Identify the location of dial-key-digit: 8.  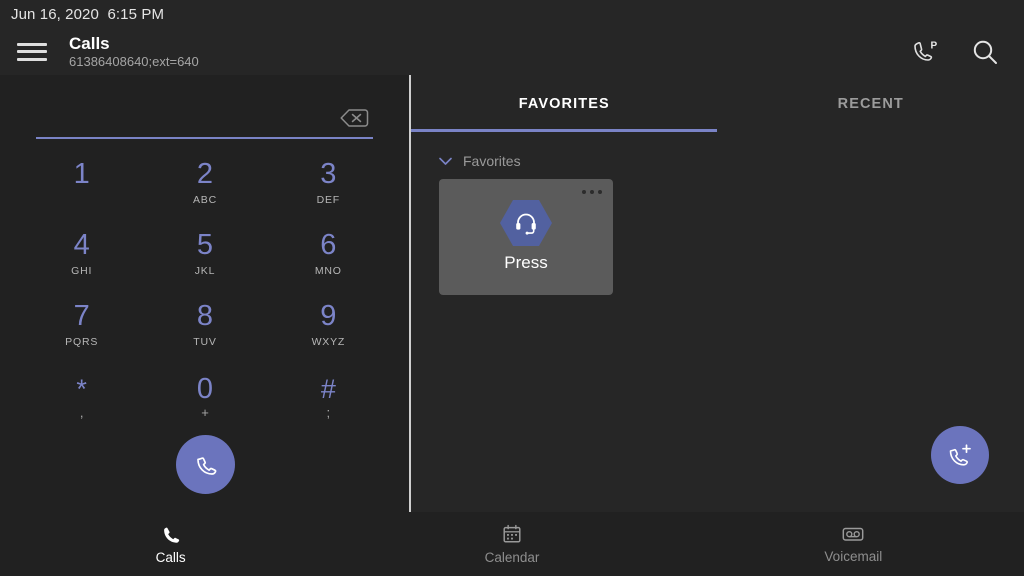
(205, 316).